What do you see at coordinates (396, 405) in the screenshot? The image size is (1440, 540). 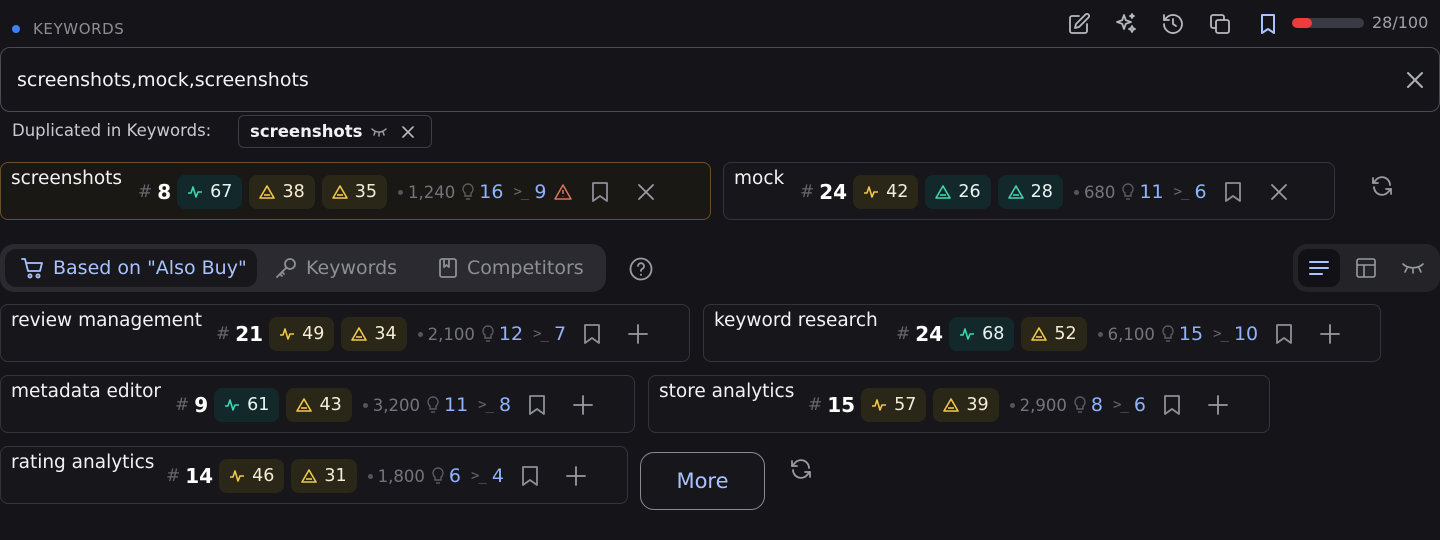 I see `search-volume: 3,200` at bounding box center [396, 405].